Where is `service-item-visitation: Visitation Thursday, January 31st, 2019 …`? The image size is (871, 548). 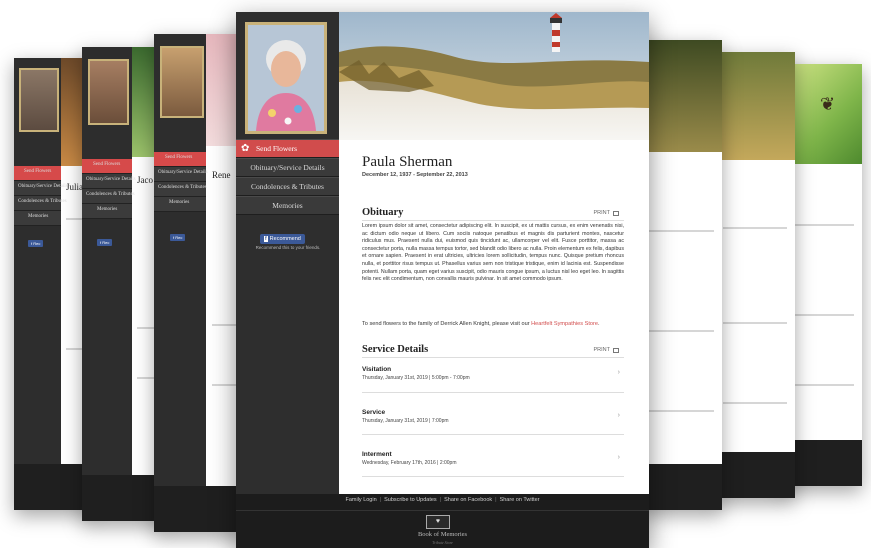 service-item-visitation: Visitation Thursday, January 31st, 2019 … is located at coordinates (493, 373).